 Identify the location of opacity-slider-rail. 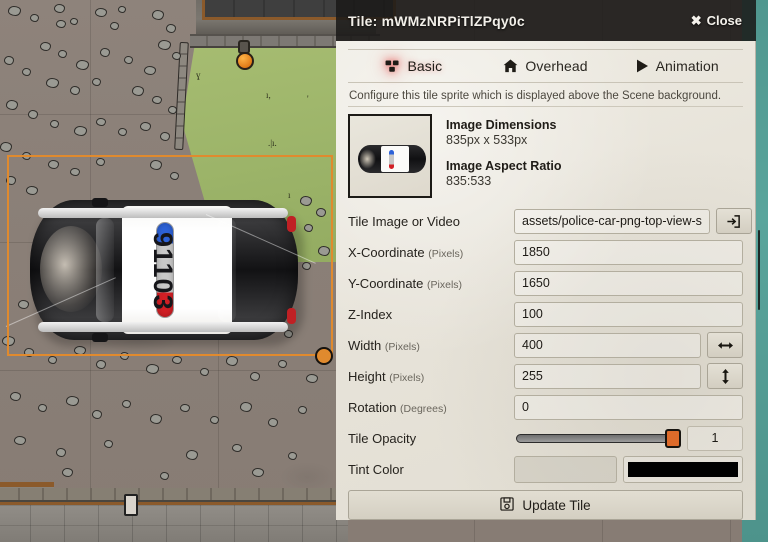
(597, 438).